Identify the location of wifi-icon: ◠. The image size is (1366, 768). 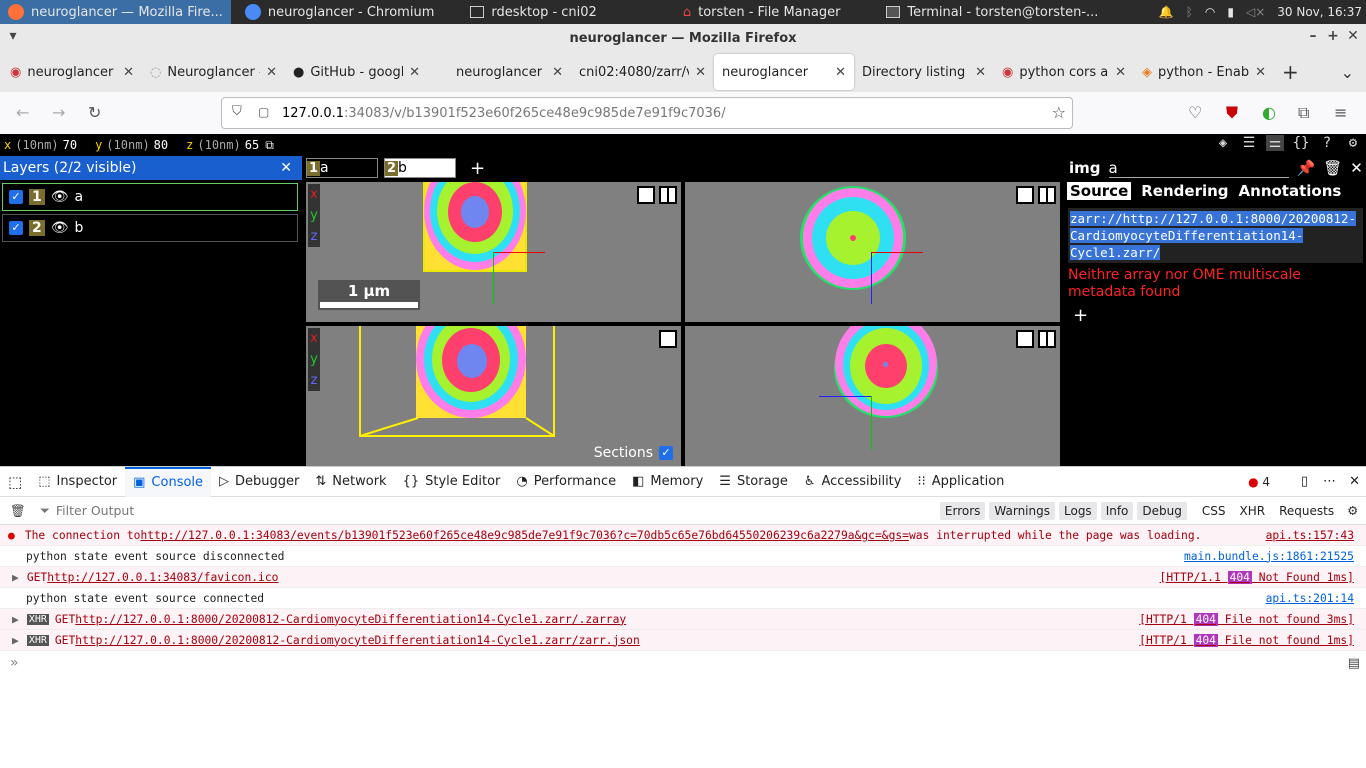
(1210, 12).